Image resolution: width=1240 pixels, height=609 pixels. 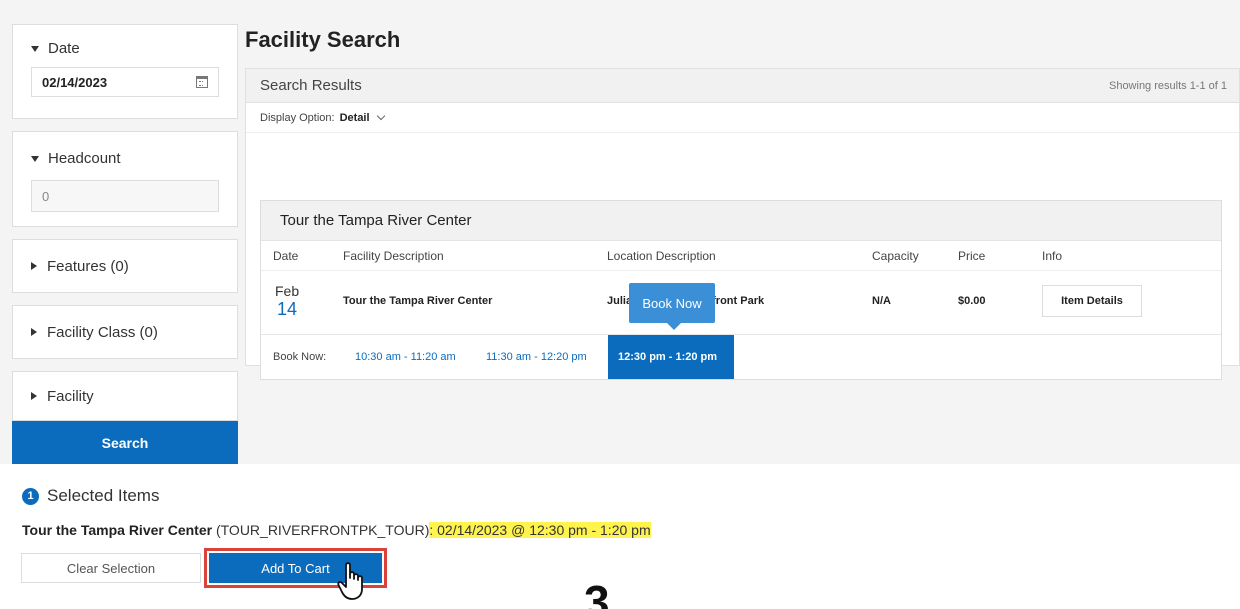 What do you see at coordinates (75, 82) in the screenshot?
I see `date-value: 02/14/2023` at bounding box center [75, 82].